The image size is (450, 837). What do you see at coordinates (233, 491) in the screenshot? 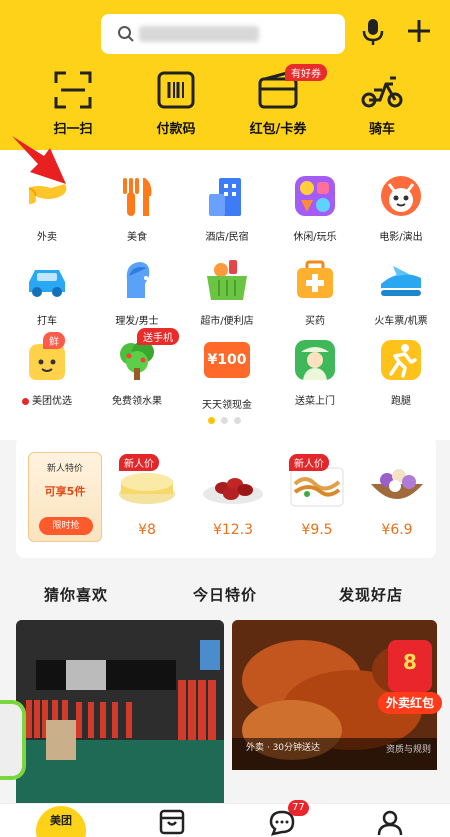
I see `dates-icon` at bounding box center [233, 491].